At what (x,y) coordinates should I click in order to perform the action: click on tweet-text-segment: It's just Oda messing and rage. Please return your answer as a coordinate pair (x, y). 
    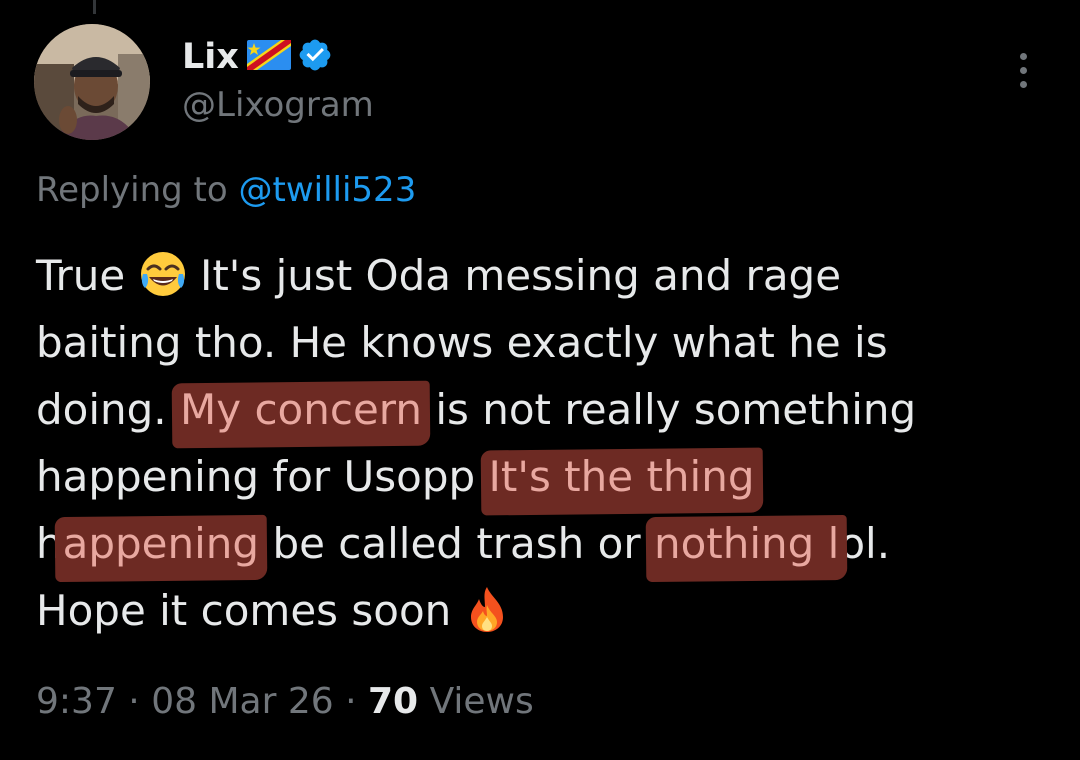
    Looking at the image, I should click on (520, 275).